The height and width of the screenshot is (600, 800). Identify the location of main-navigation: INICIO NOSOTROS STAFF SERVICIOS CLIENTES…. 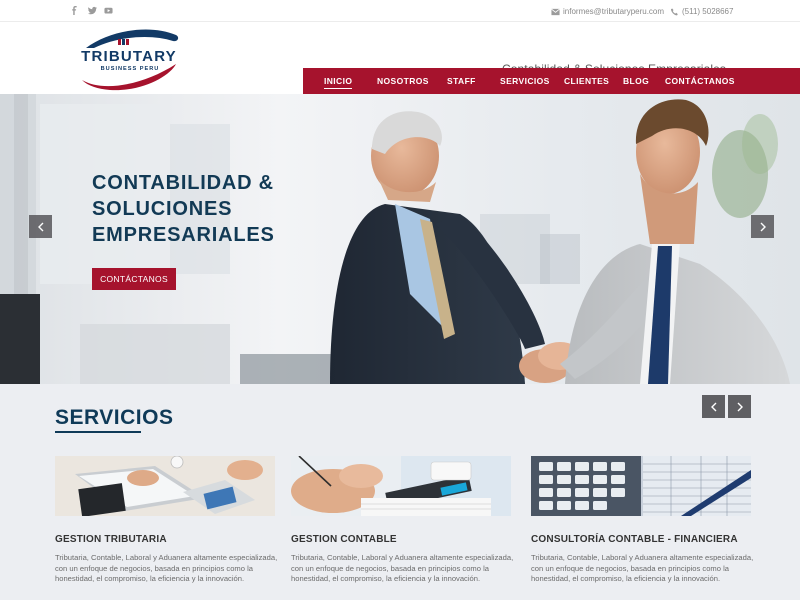
(551, 81).